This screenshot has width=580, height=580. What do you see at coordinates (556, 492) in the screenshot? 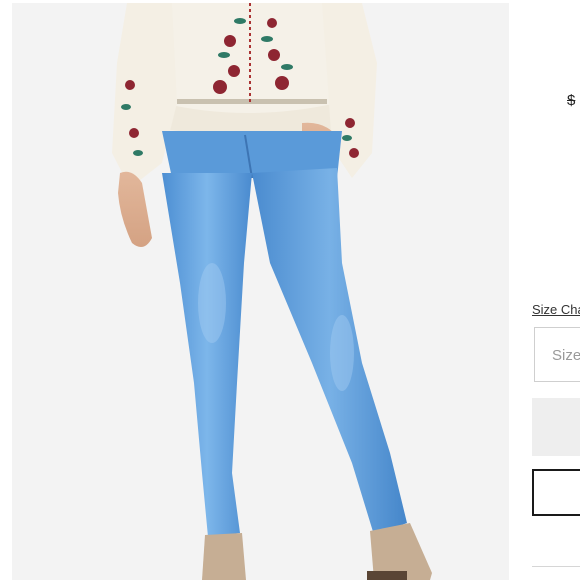
I see `add-to-bag-button` at bounding box center [556, 492].